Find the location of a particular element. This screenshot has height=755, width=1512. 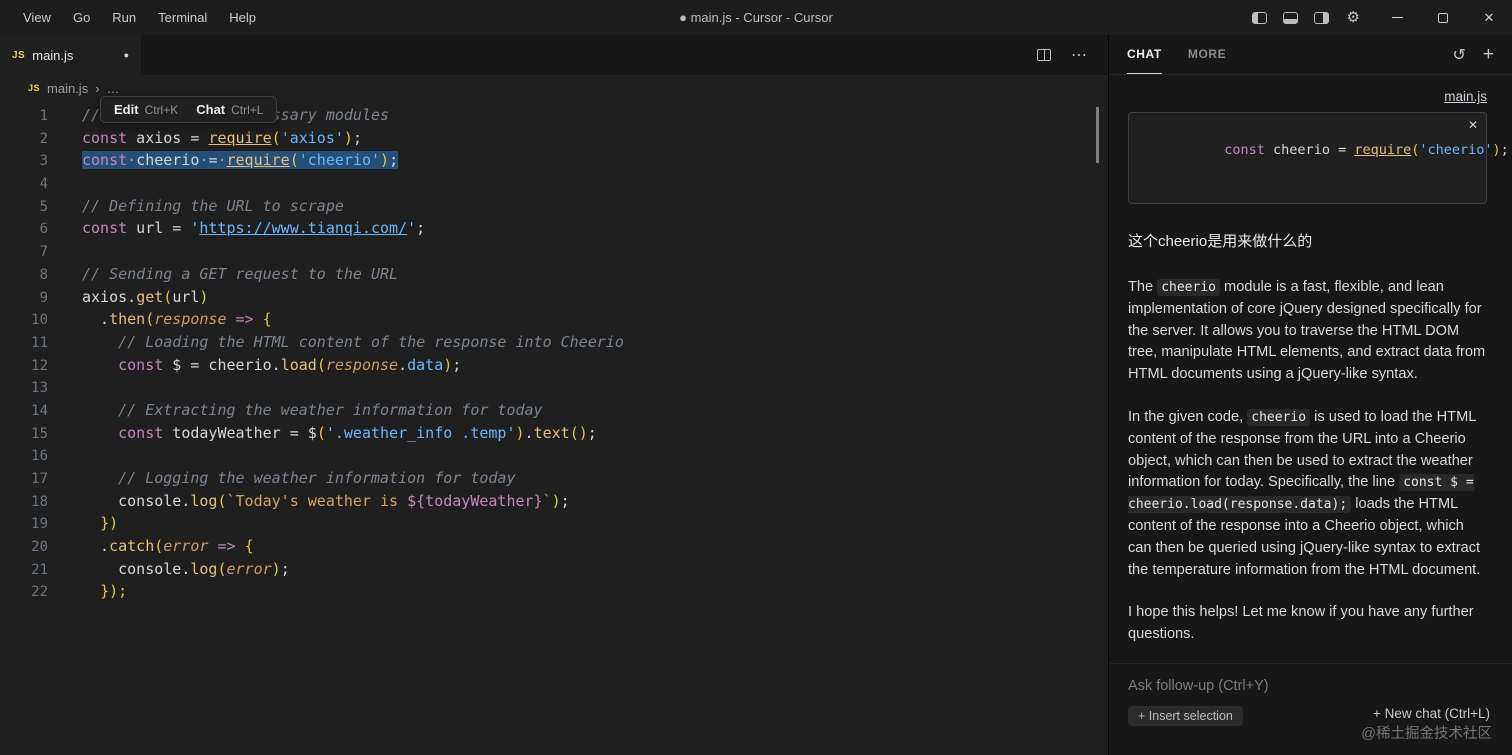

line-number: 19 is located at coordinates (39, 524).